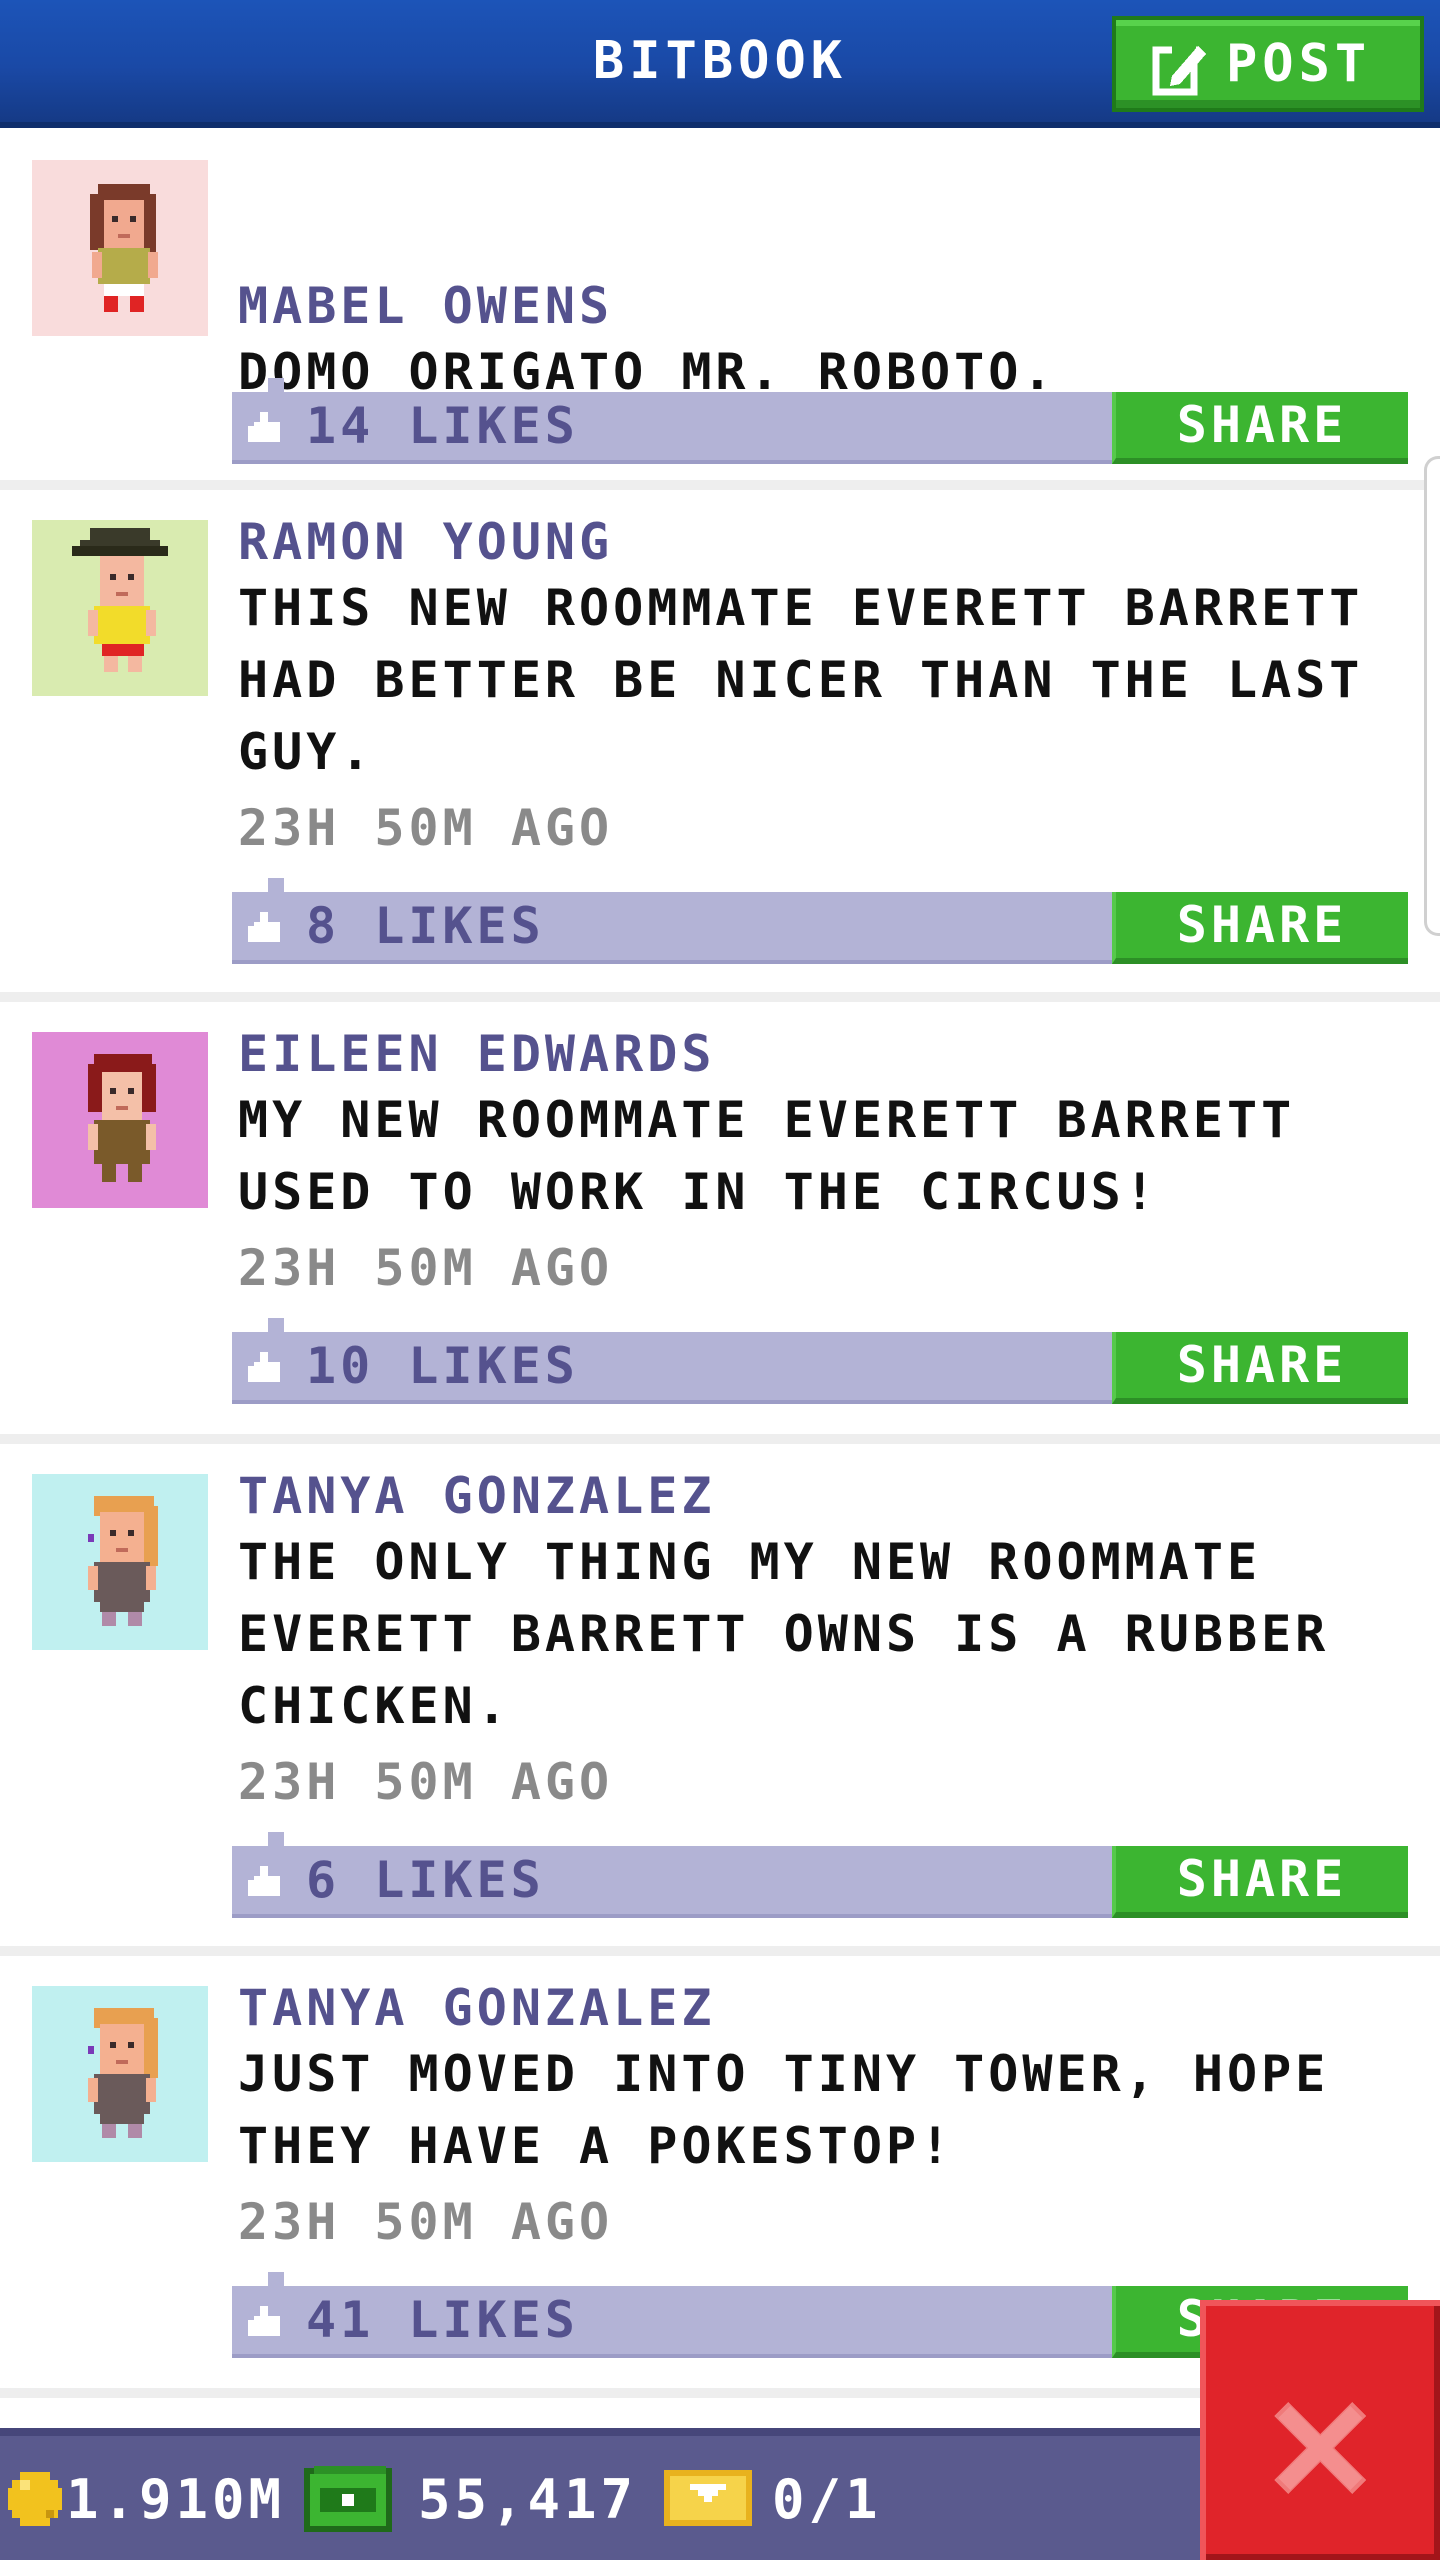 Image resolution: width=1440 pixels, height=2560 pixels. What do you see at coordinates (1320, 2448) in the screenshot?
I see `close-icon` at bounding box center [1320, 2448].